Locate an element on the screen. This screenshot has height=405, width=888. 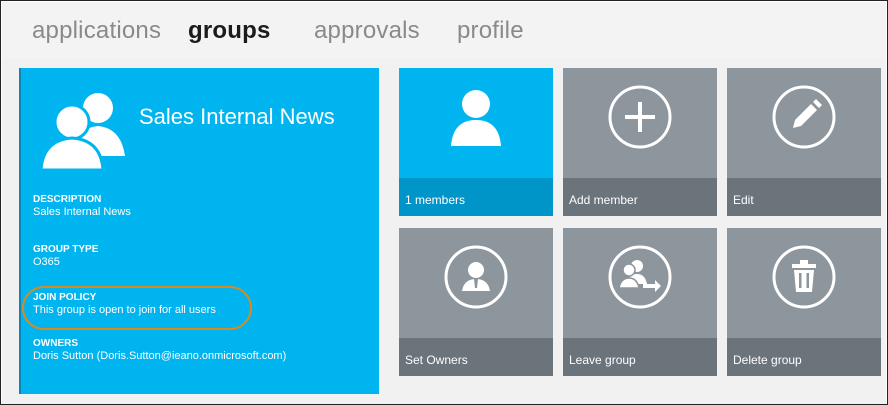
leave-group-tile: Leave group is located at coordinates (640, 302).